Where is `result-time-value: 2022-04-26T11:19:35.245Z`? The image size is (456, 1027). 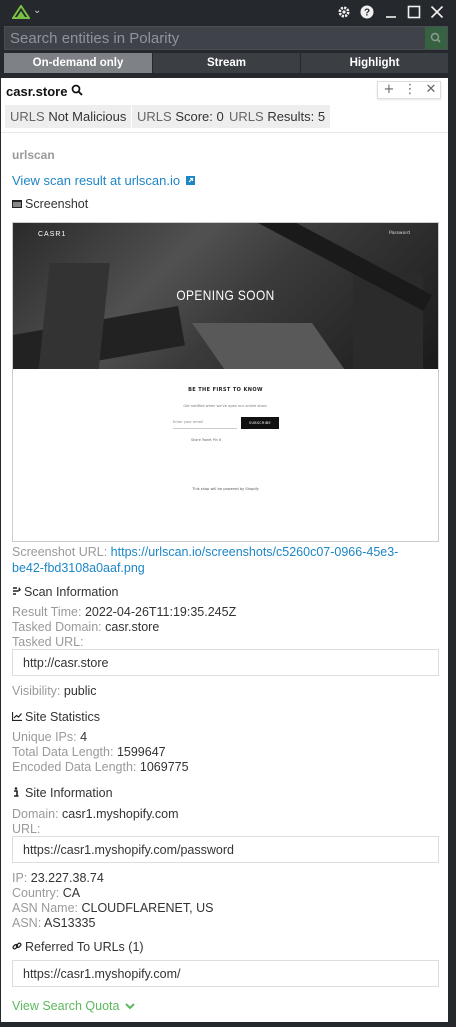 result-time-value: 2022-04-26T11:19:35.245Z is located at coordinates (160, 612).